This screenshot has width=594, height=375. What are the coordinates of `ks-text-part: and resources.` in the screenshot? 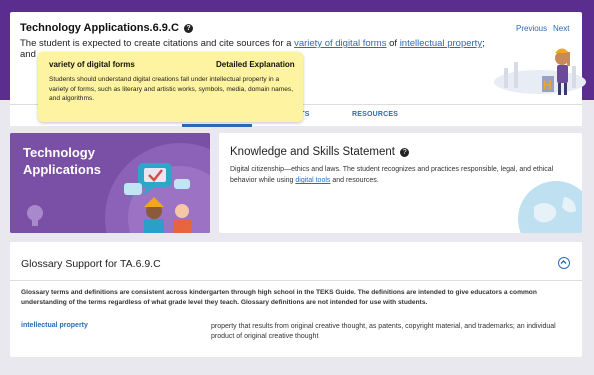 It's located at (354, 180).